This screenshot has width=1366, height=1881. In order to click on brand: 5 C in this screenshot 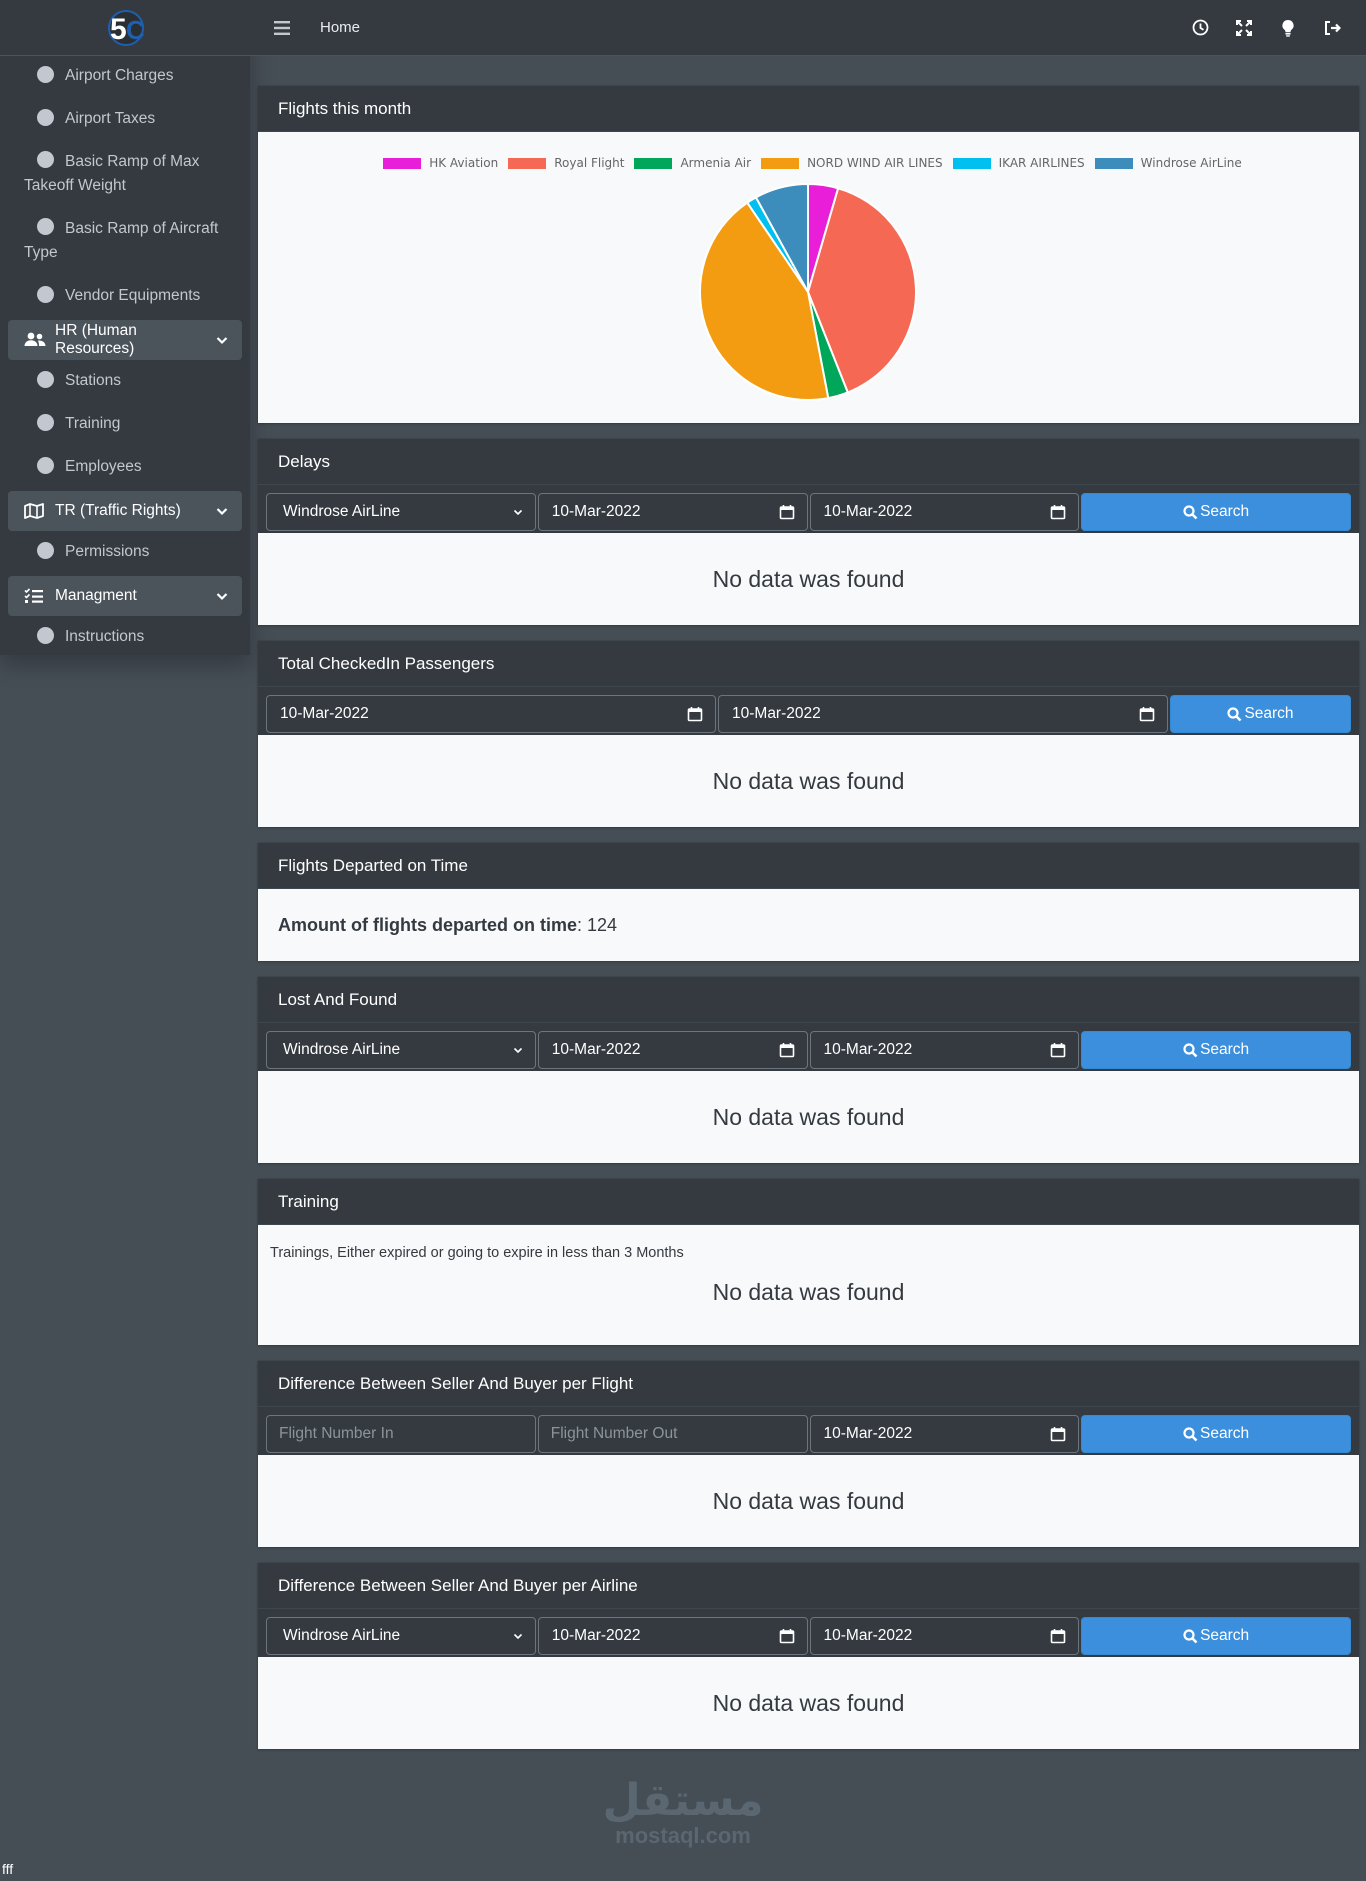, I will do `click(125, 28)`.